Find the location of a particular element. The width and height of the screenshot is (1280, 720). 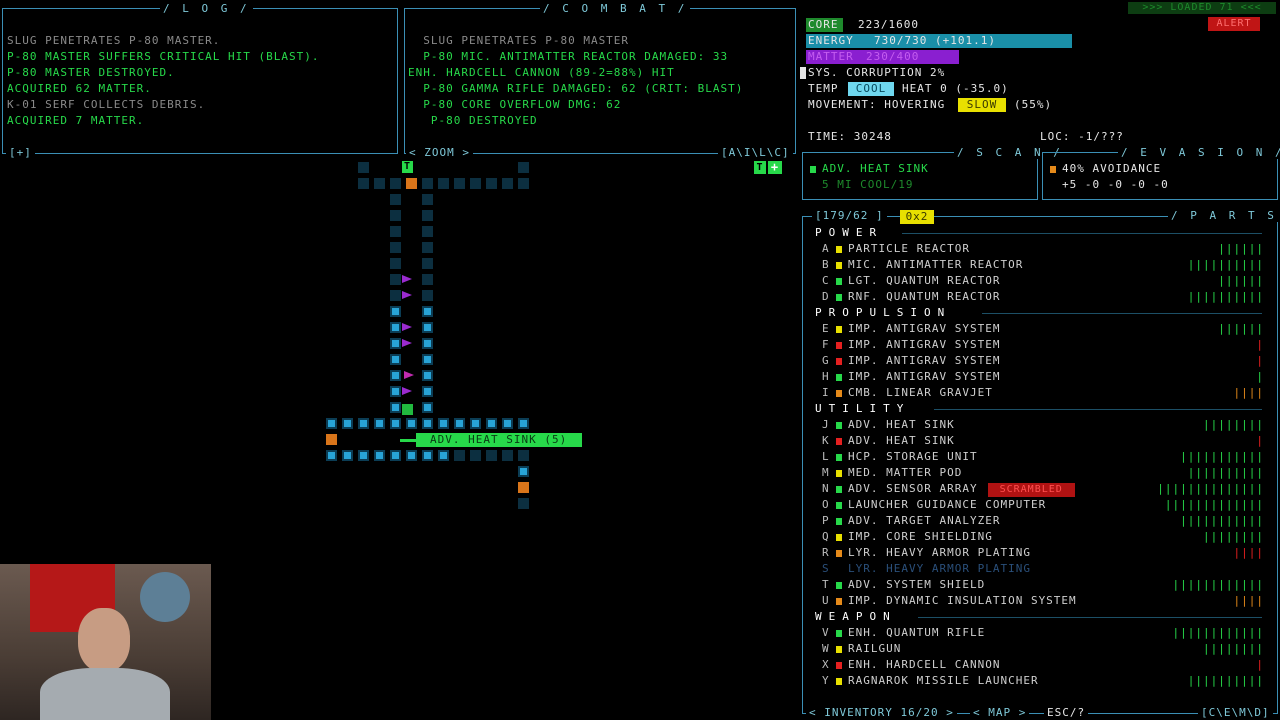

part-item-s: S LYR. HEAVY ARMOR PLATING is located at coordinates (1043, 569).